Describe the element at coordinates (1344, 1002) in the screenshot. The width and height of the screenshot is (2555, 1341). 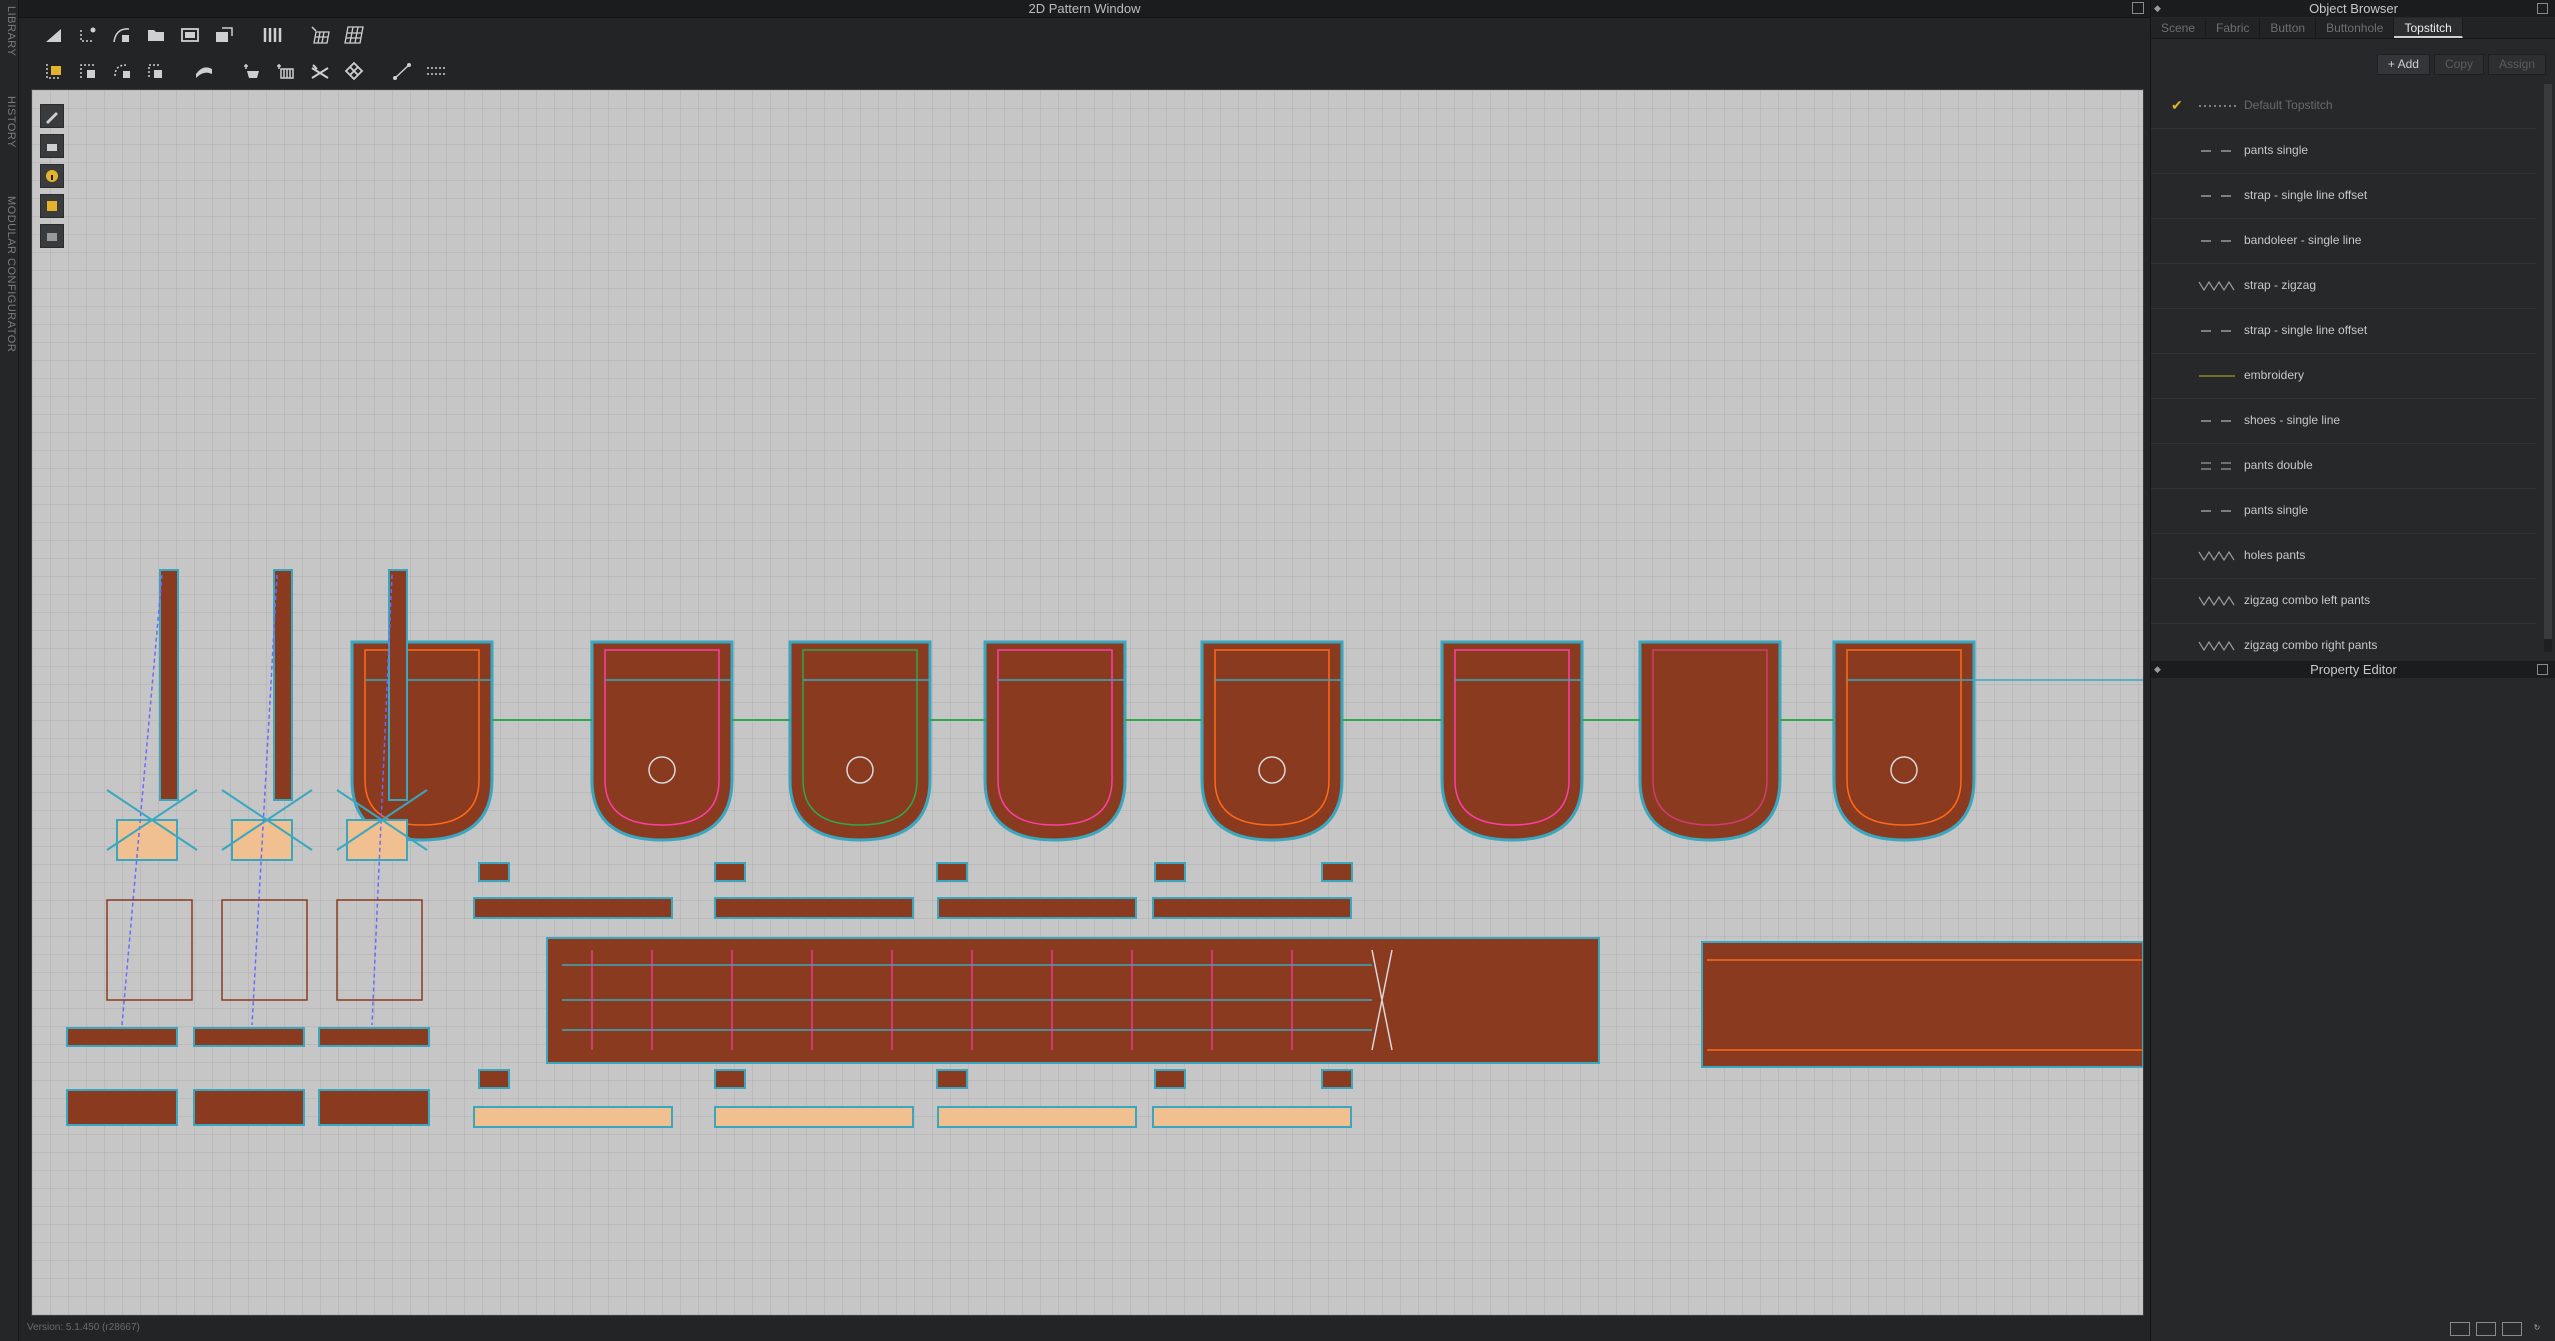
I see `brim-pieces` at that location.